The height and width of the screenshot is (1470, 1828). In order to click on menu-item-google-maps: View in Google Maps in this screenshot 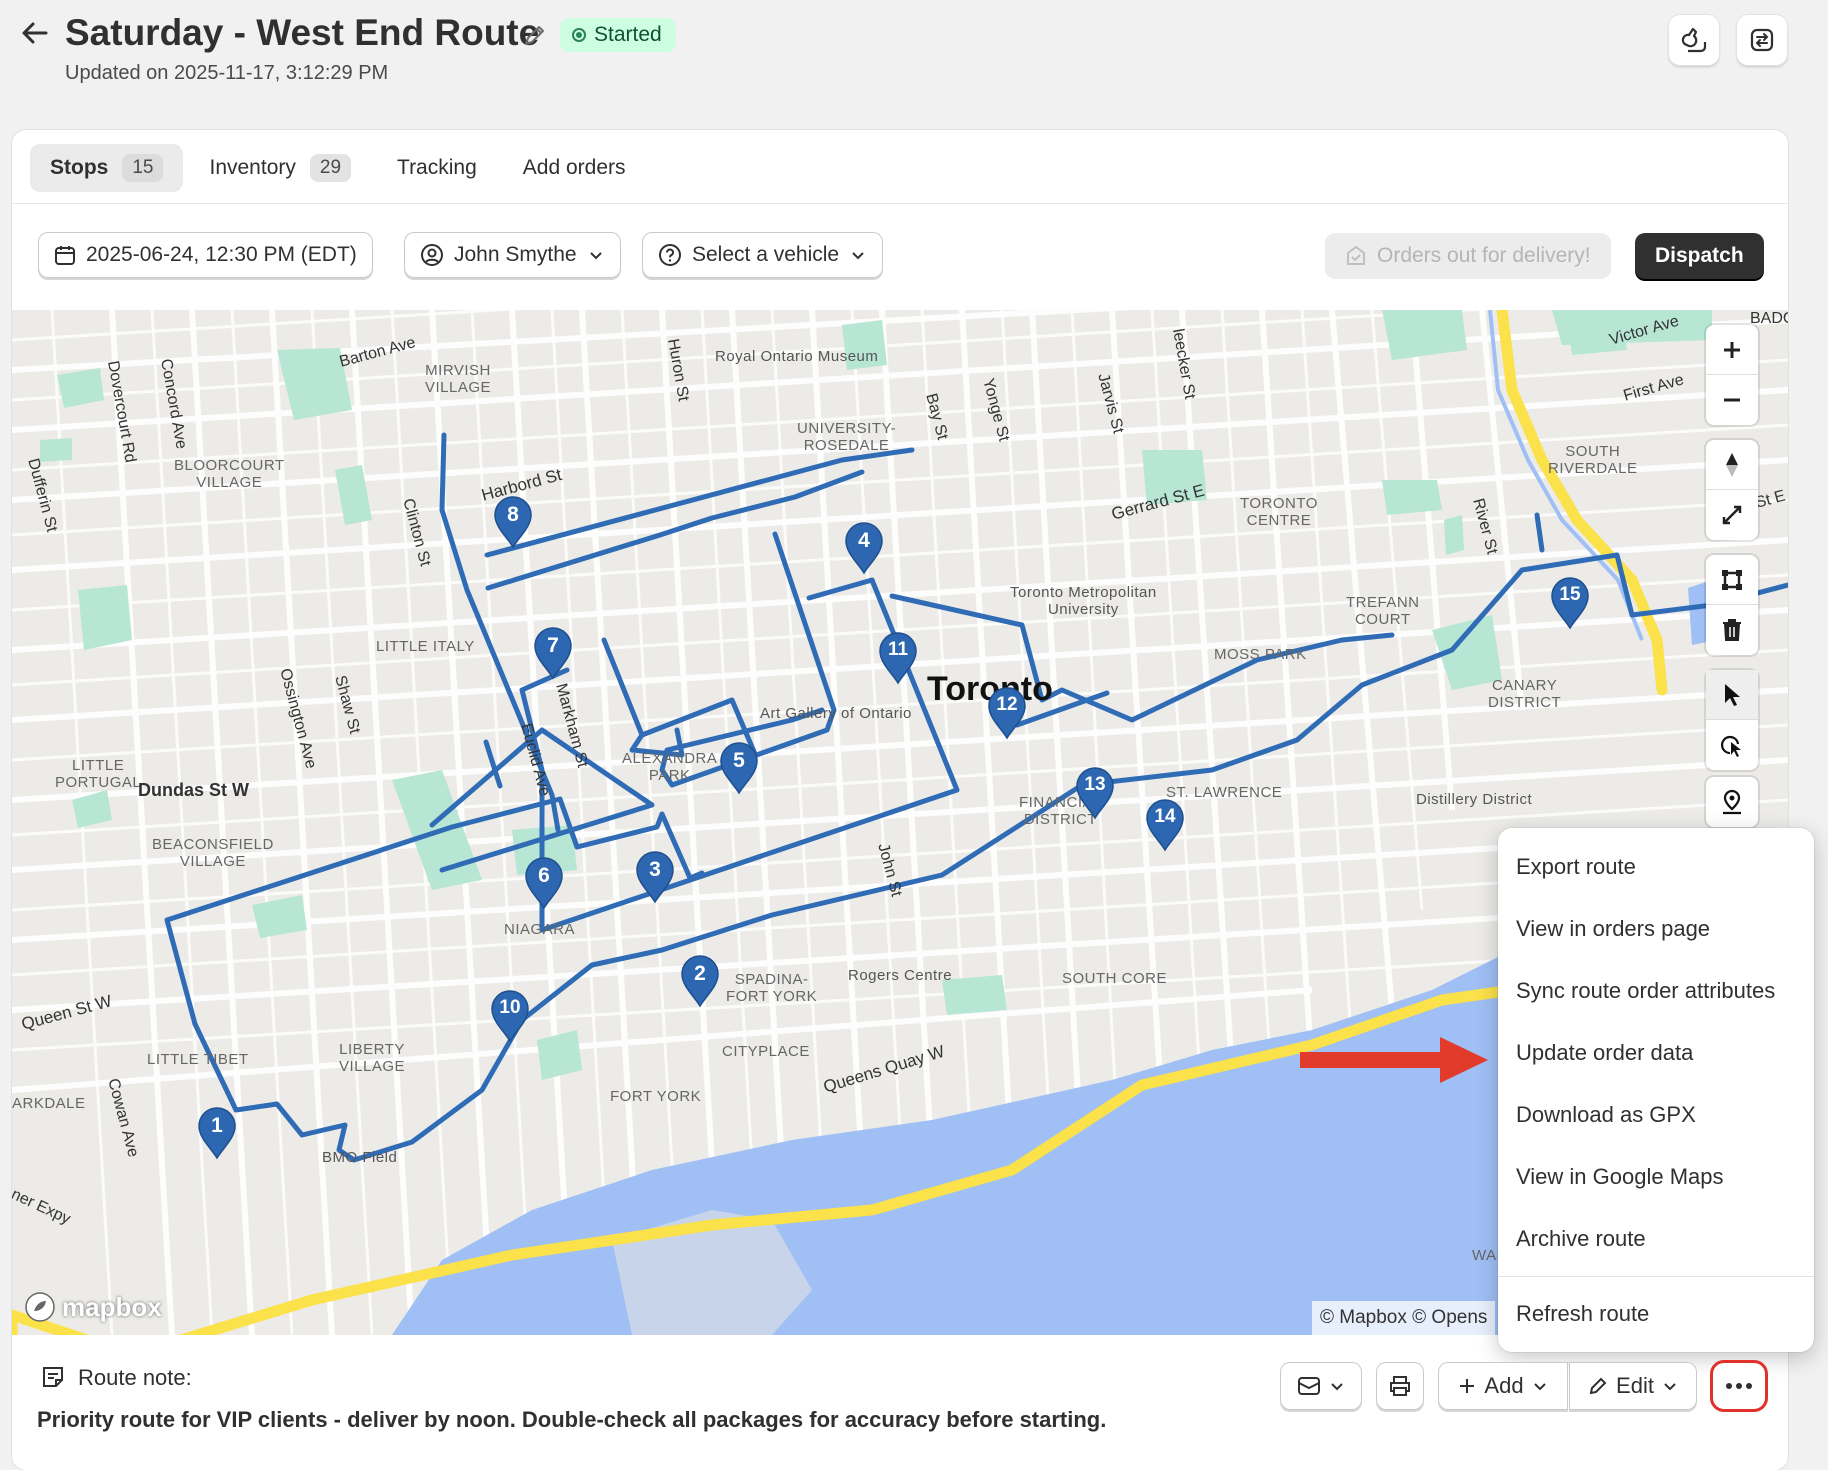, I will do `click(1656, 1177)`.